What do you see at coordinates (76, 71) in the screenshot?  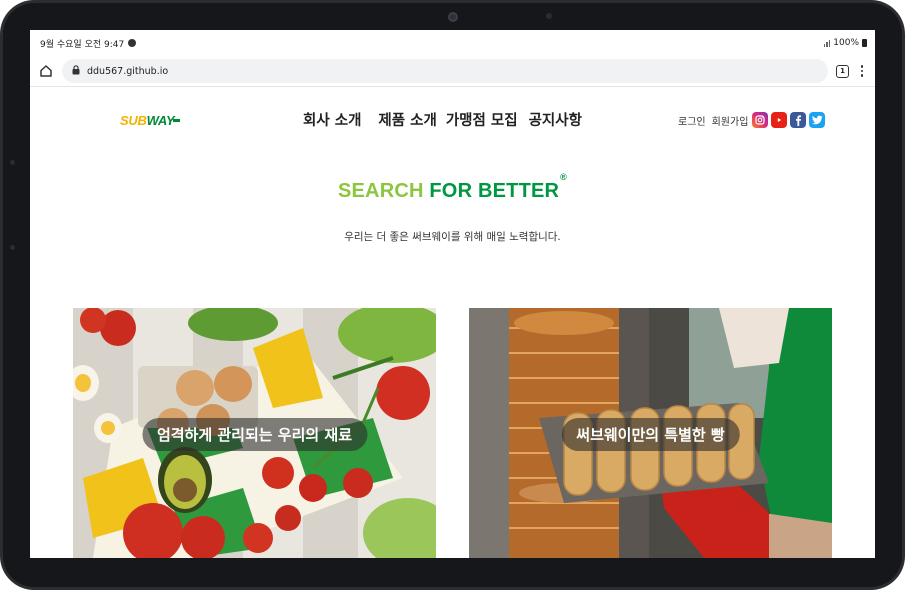 I see `lock-icon` at bounding box center [76, 71].